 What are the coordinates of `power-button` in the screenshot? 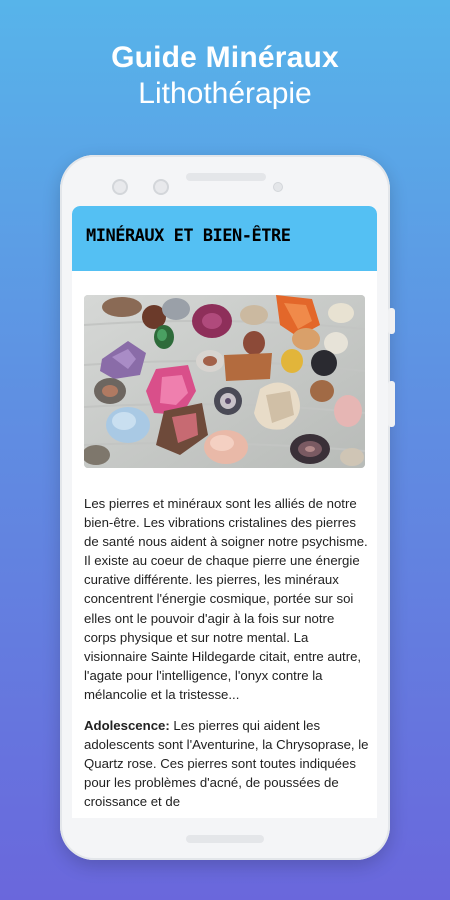 It's located at (391, 321).